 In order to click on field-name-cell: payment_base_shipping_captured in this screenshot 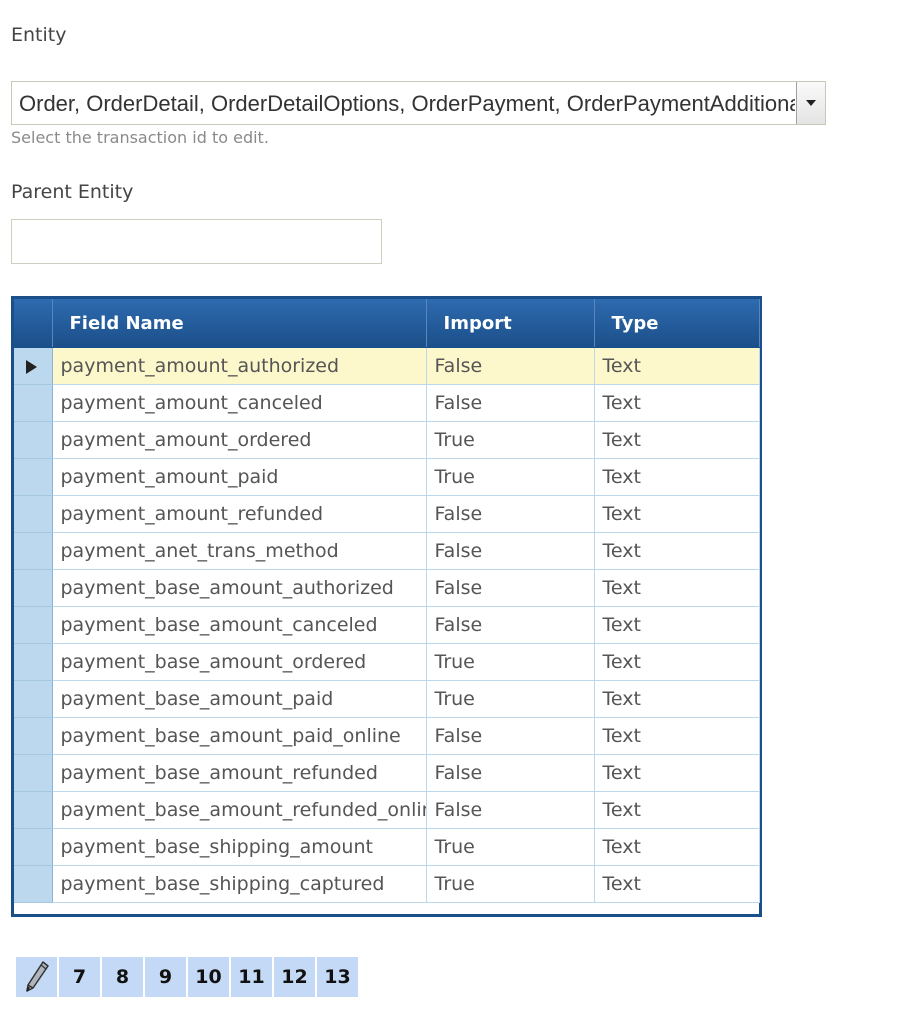, I will do `click(239, 884)`.